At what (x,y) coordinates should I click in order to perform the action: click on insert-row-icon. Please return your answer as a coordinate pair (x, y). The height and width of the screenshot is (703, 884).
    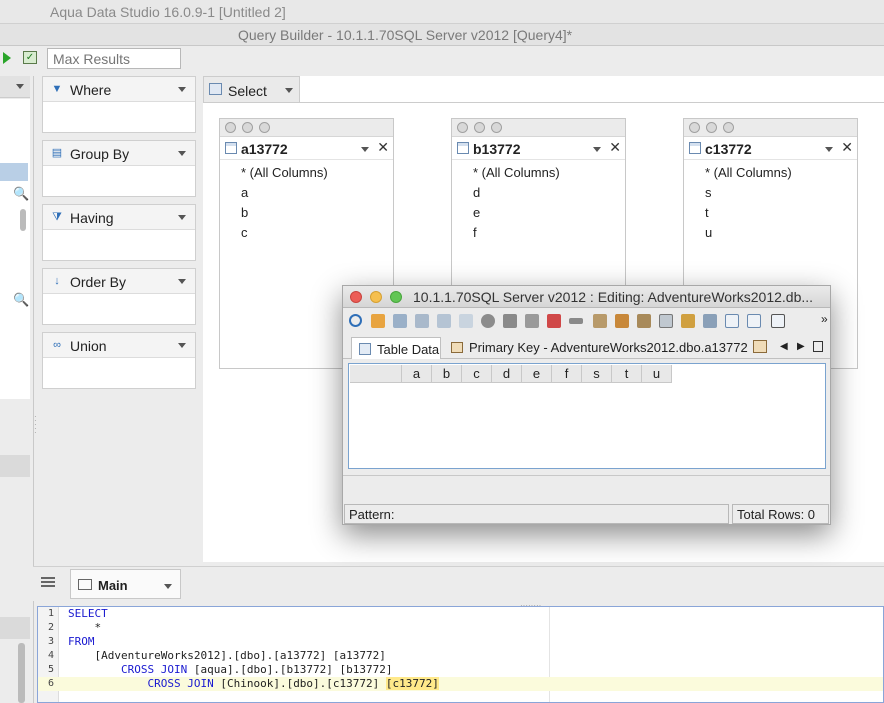
    Looking at the image, I should click on (400, 321).